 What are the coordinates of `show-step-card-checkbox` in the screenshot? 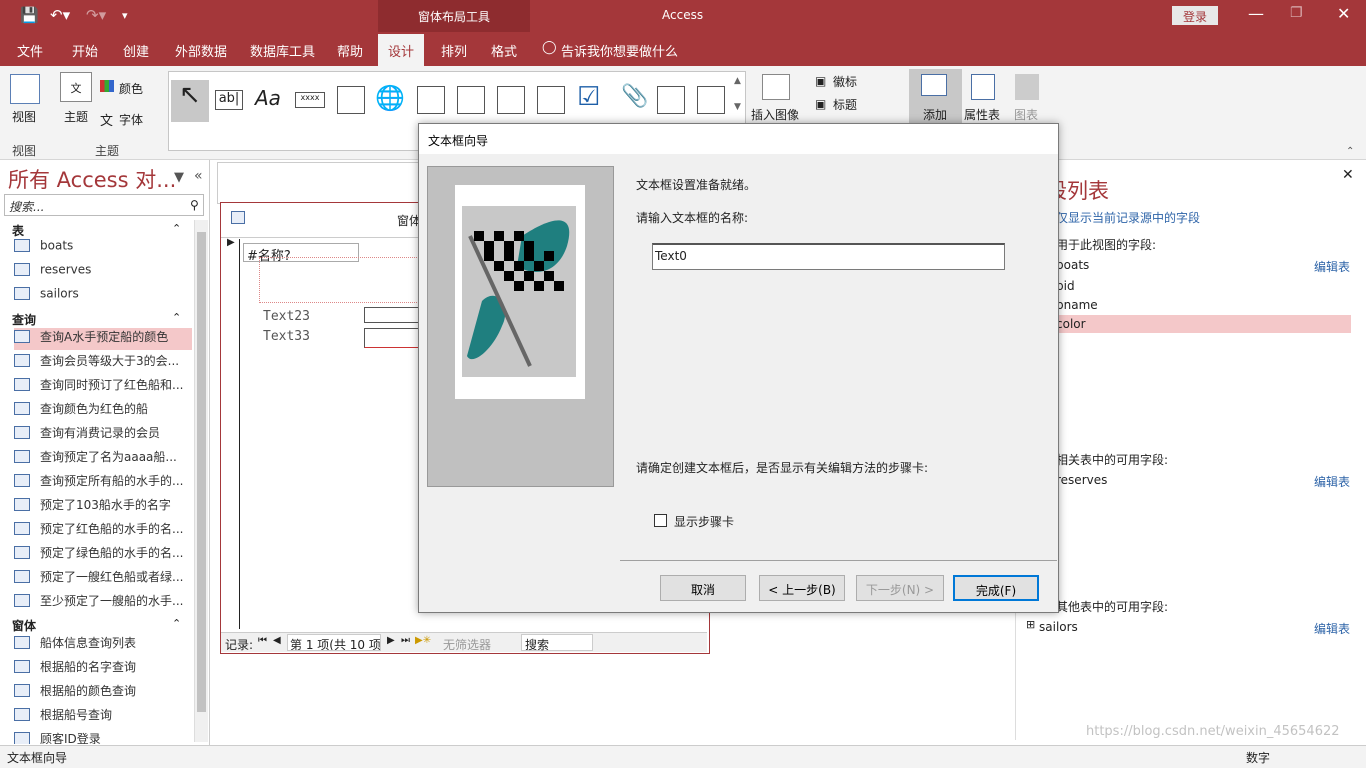 It's located at (660, 520).